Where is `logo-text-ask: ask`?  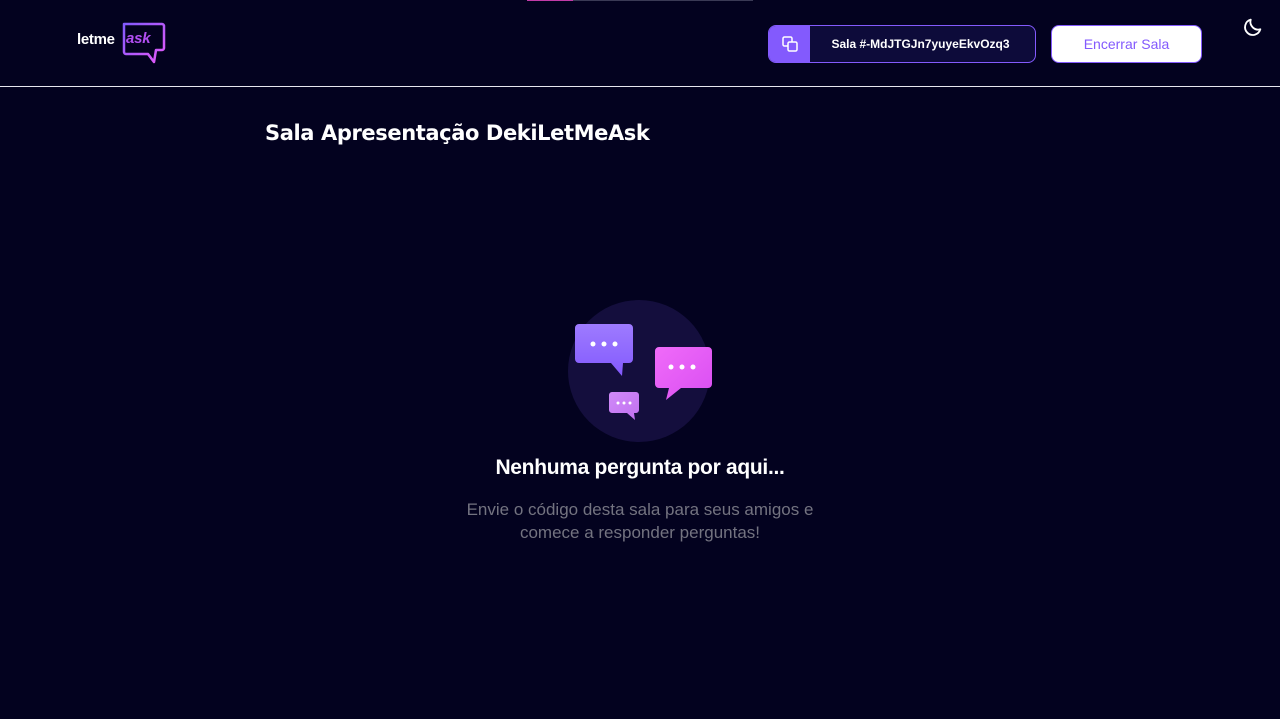 logo-text-ask: ask is located at coordinates (138, 38).